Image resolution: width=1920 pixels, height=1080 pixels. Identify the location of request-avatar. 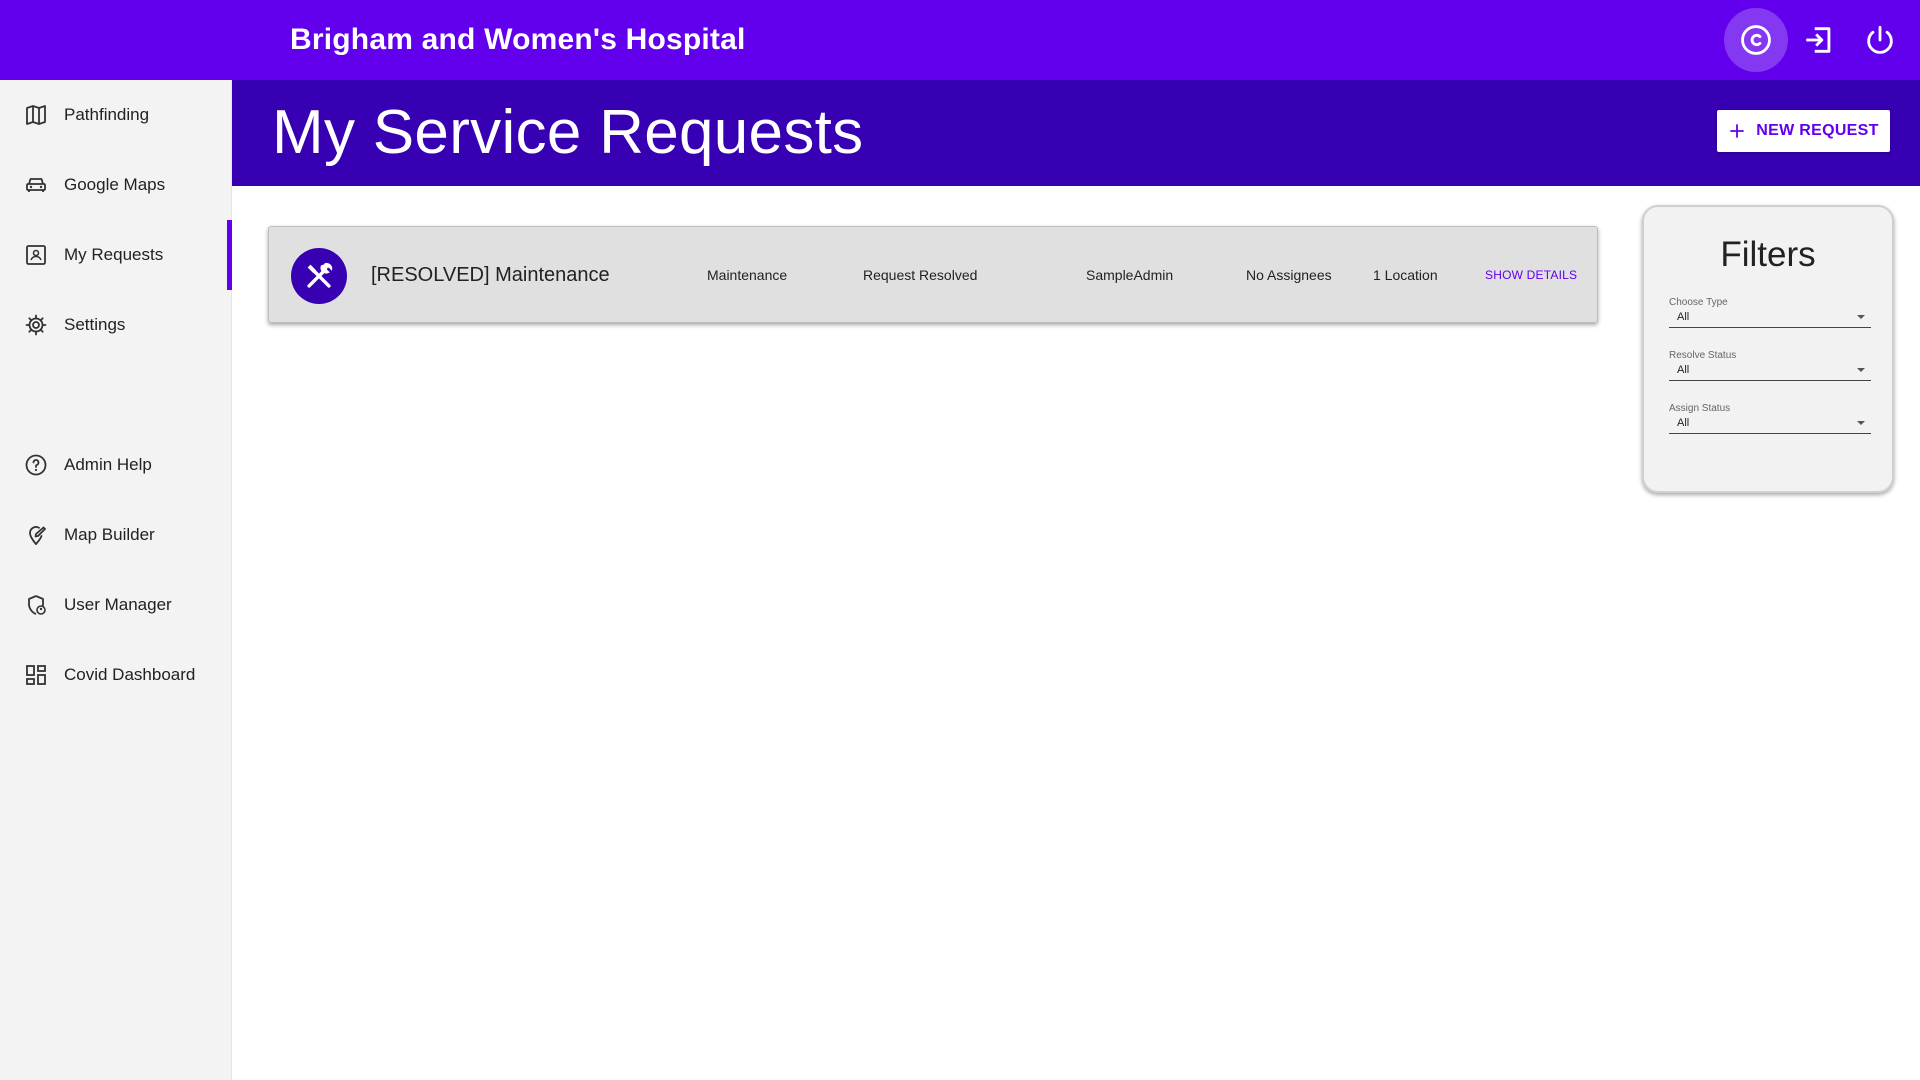
(319, 276).